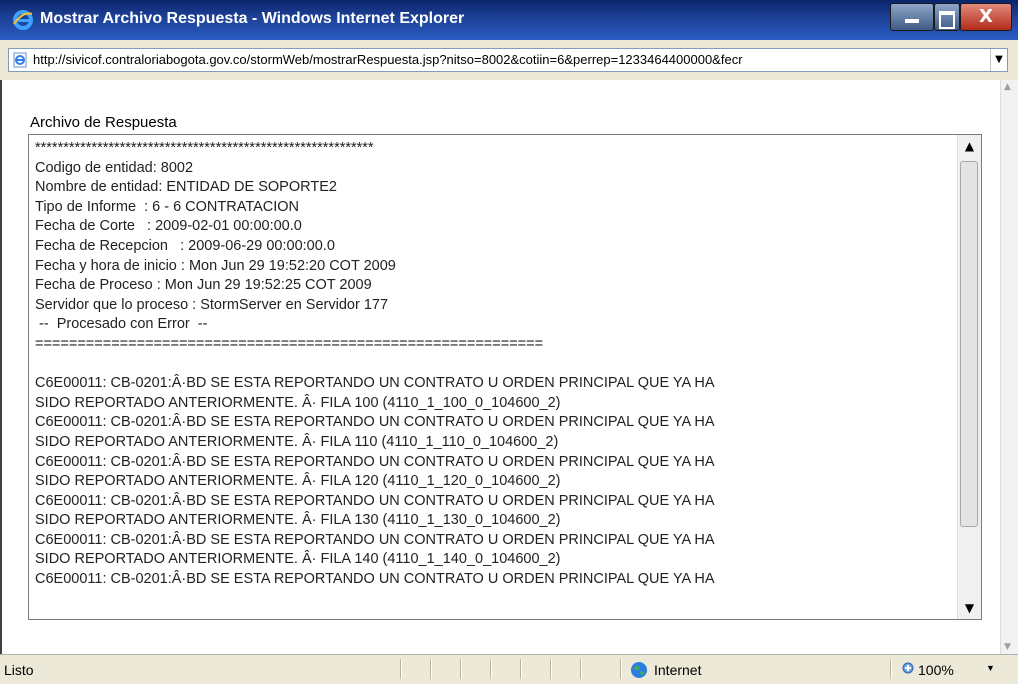 The image size is (1018, 684). What do you see at coordinates (969, 146) in the screenshot?
I see `scroll-up-icon: ▲` at bounding box center [969, 146].